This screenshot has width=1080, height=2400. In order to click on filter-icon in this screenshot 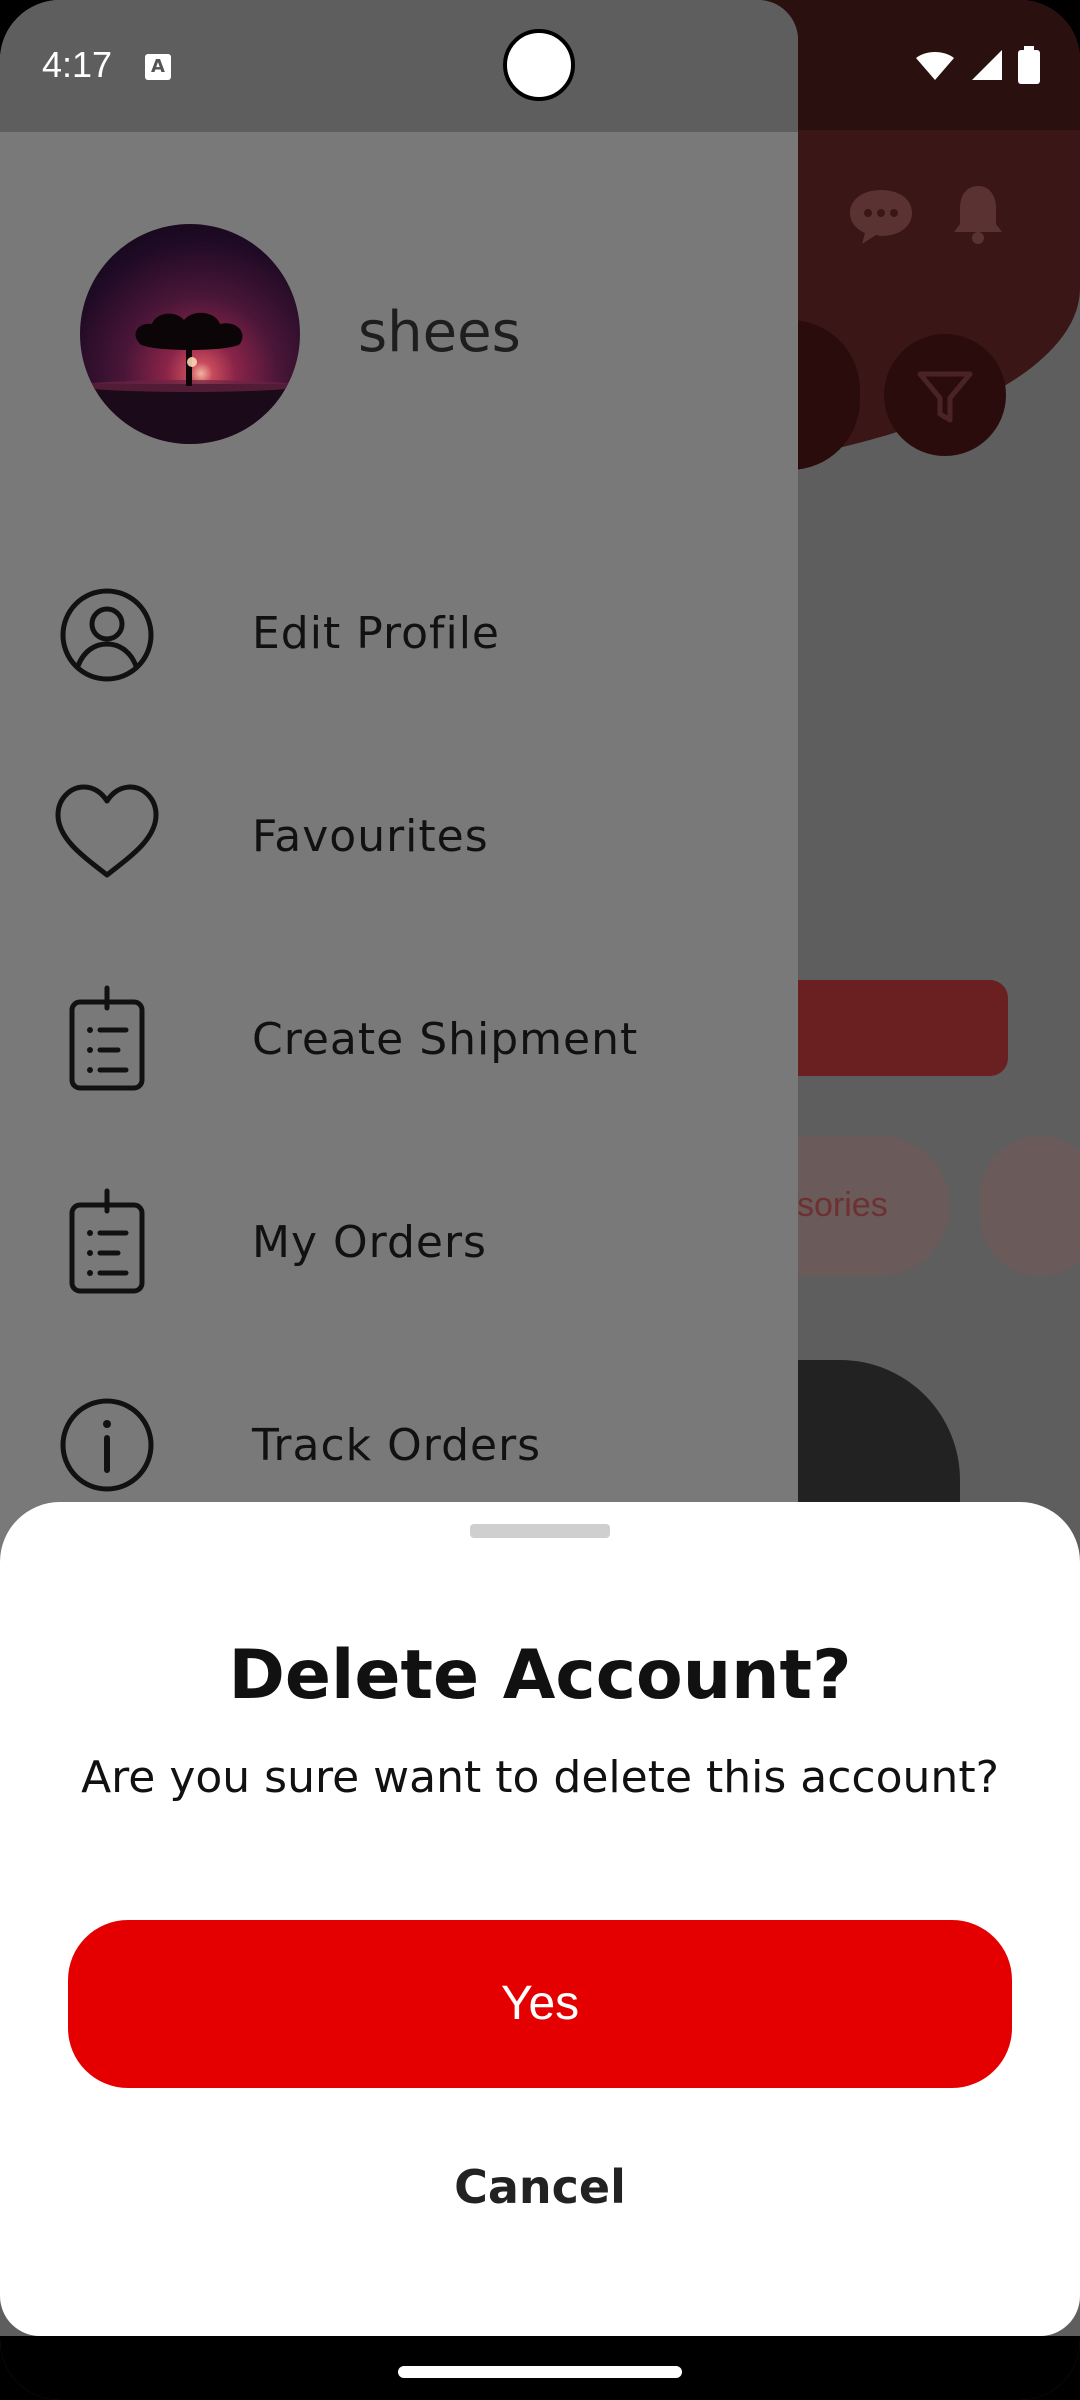, I will do `click(945, 397)`.